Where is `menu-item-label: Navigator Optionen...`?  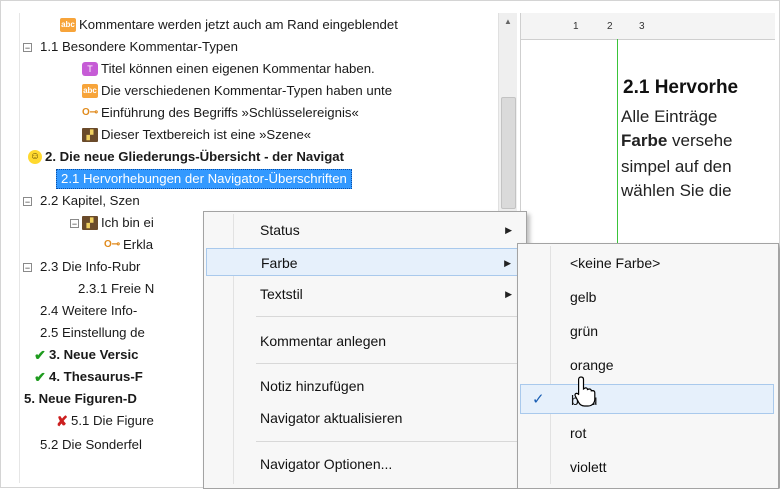 menu-item-label: Navigator Optionen... is located at coordinates (326, 464).